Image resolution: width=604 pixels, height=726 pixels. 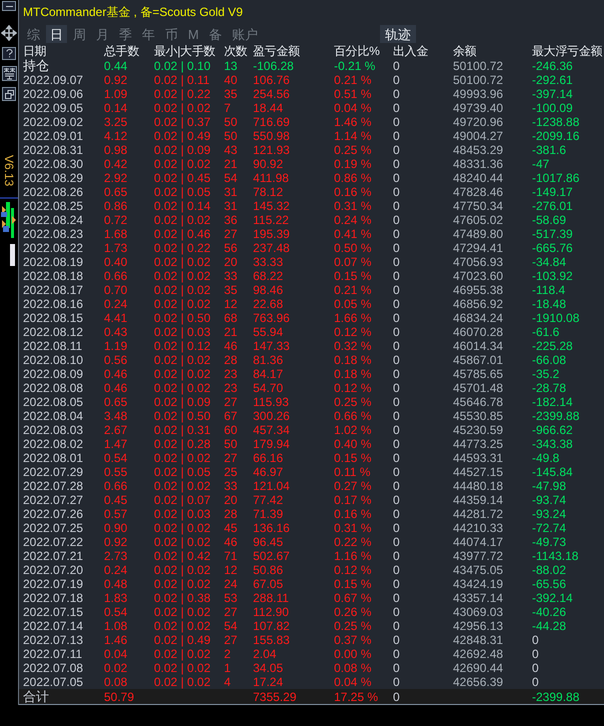 I want to click on table-cell-text: -1143.18, so click(x=556, y=556).